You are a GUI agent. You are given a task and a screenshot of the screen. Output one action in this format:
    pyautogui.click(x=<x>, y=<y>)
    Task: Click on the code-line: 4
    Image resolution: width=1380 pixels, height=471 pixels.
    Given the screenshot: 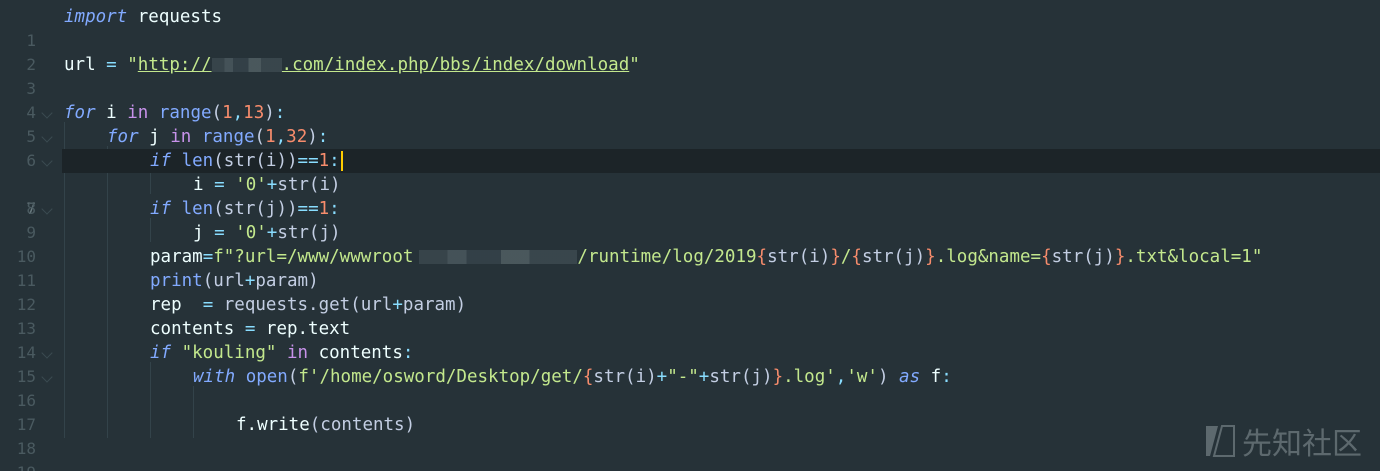 What is the action you would take?
    pyautogui.click(x=690, y=99)
    